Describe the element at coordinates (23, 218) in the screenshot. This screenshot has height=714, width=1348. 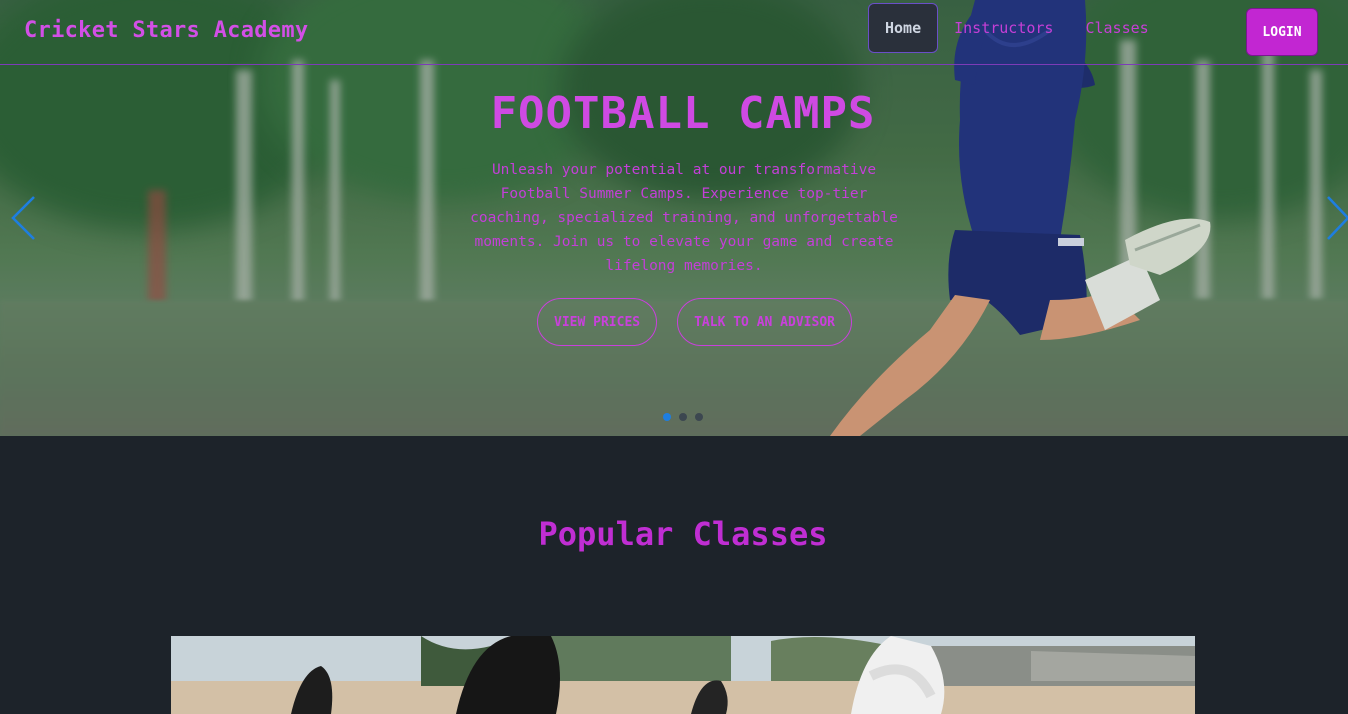
I see `chevron-left-icon` at that location.